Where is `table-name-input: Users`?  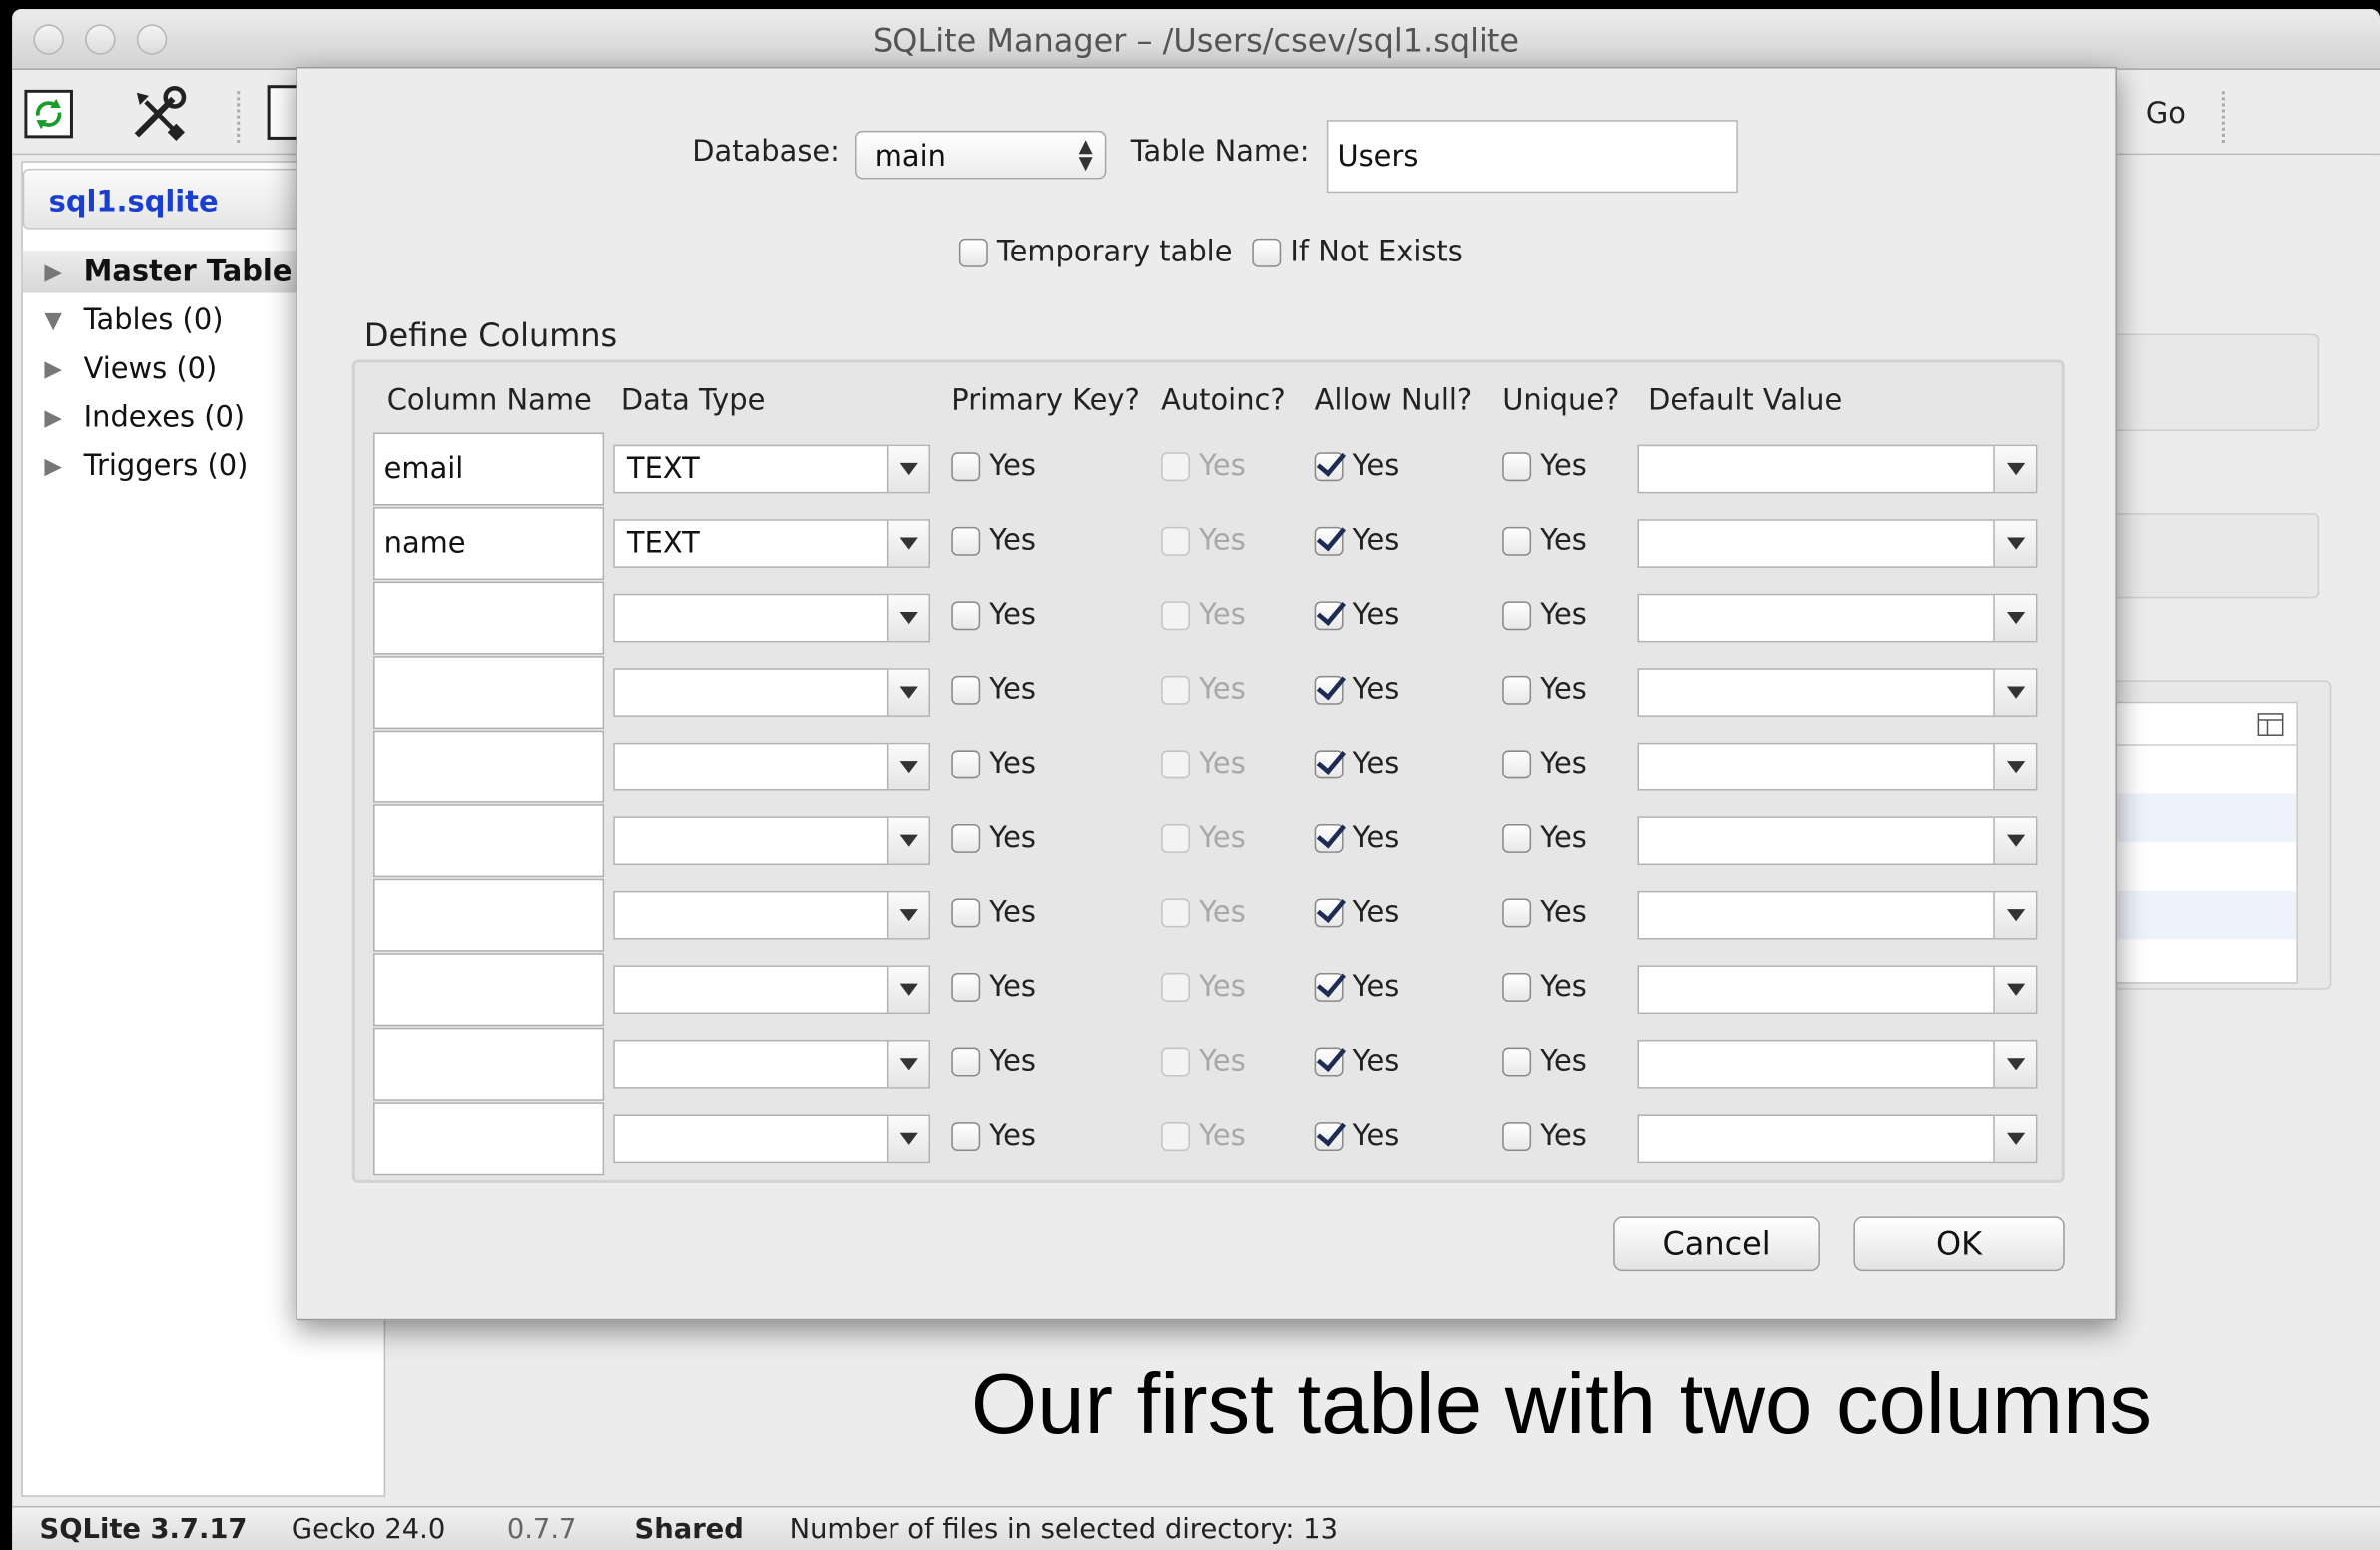 table-name-input: Users is located at coordinates (1532, 157).